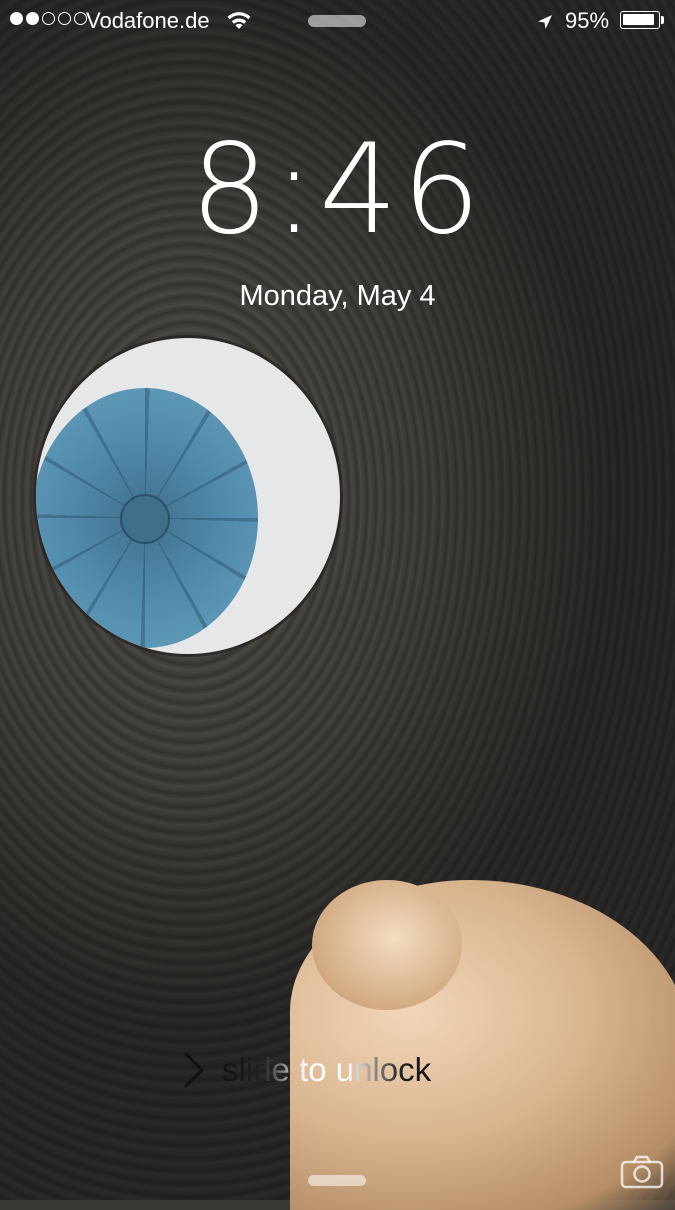 This screenshot has height=1210, width=675. Describe the element at coordinates (148, 20) in the screenshot. I see `carrier-name: Vodafone.de` at that location.